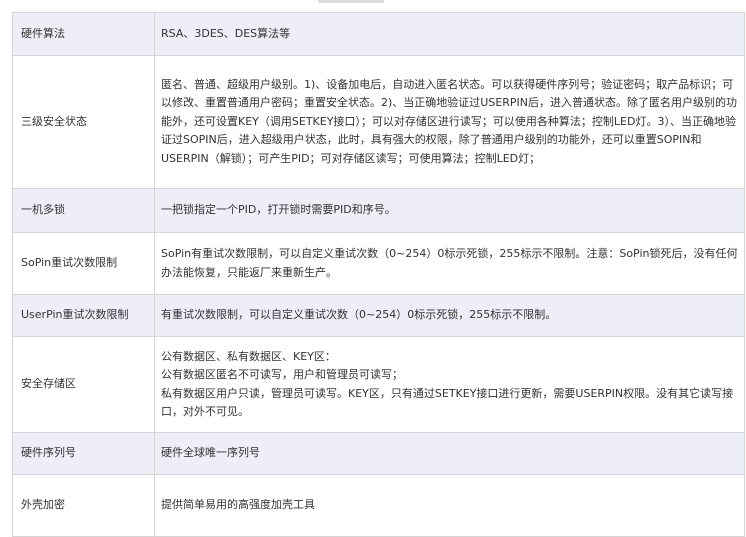 This screenshot has height=537, width=746. What do you see at coordinates (449, 210) in the screenshot?
I see `row-value: 一把锁指定一个PID，打开锁时需要PID和序号。` at bounding box center [449, 210].